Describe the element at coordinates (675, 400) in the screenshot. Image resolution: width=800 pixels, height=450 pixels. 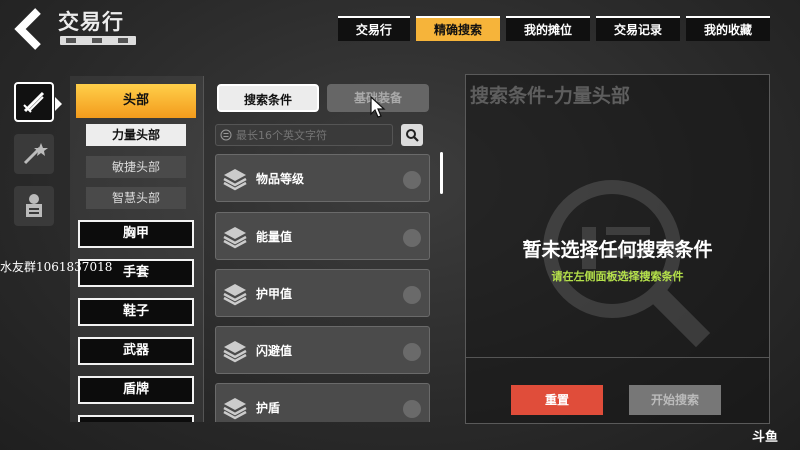
I see `start-search-button: 开始搜索` at that location.